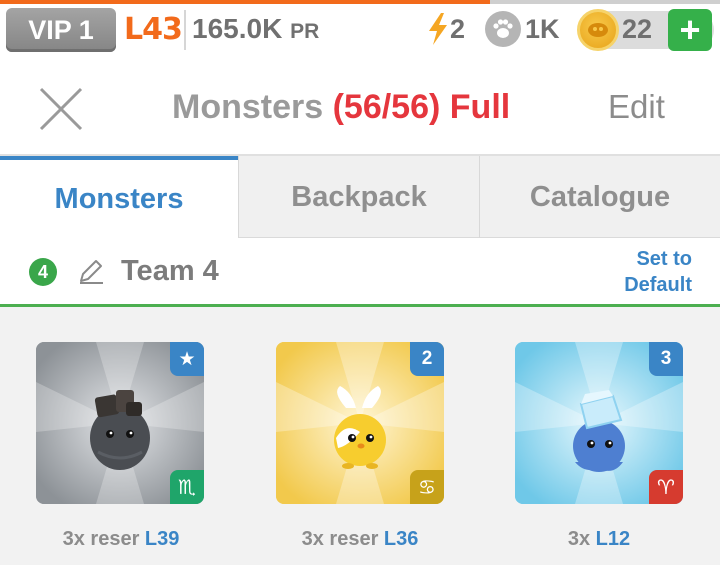 This screenshot has width=720, height=565. I want to click on coin-icon, so click(598, 30).